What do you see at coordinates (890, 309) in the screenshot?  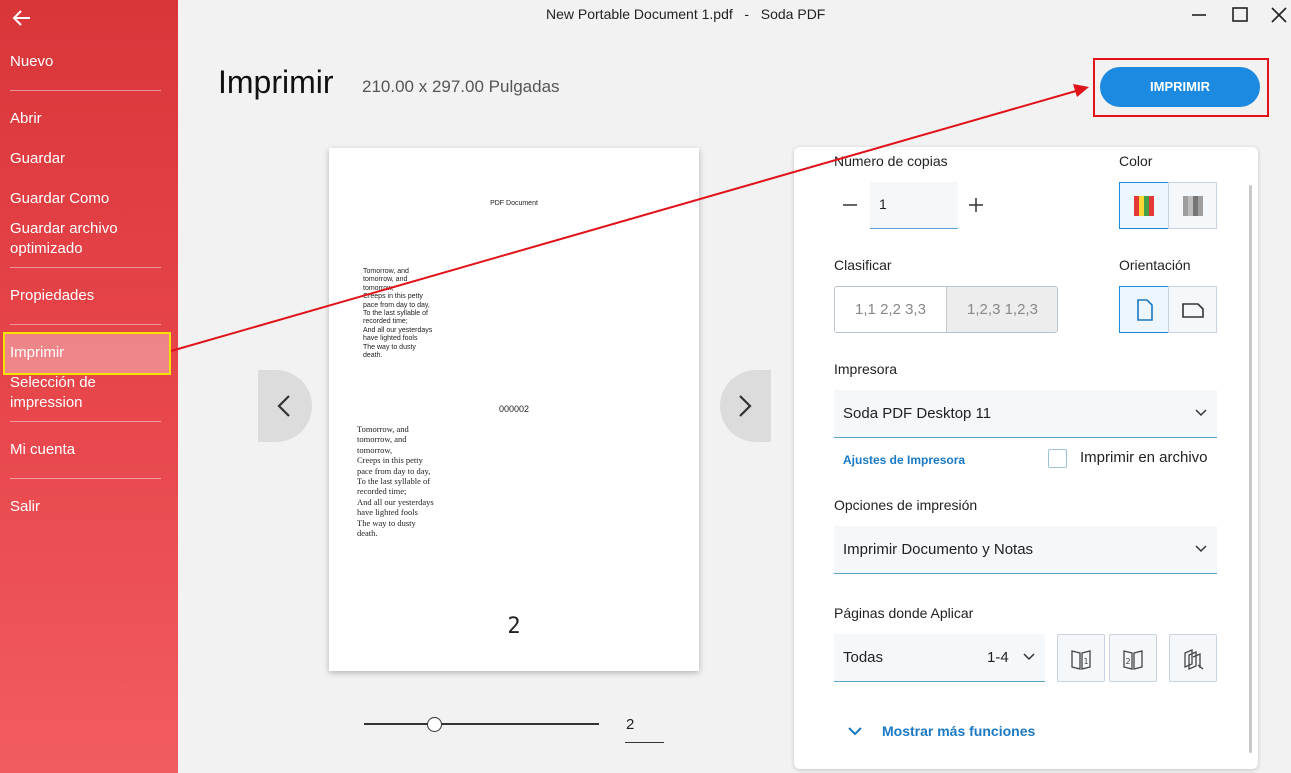 I see `sort-option-collated: 1,1 2,2 3,3` at bounding box center [890, 309].